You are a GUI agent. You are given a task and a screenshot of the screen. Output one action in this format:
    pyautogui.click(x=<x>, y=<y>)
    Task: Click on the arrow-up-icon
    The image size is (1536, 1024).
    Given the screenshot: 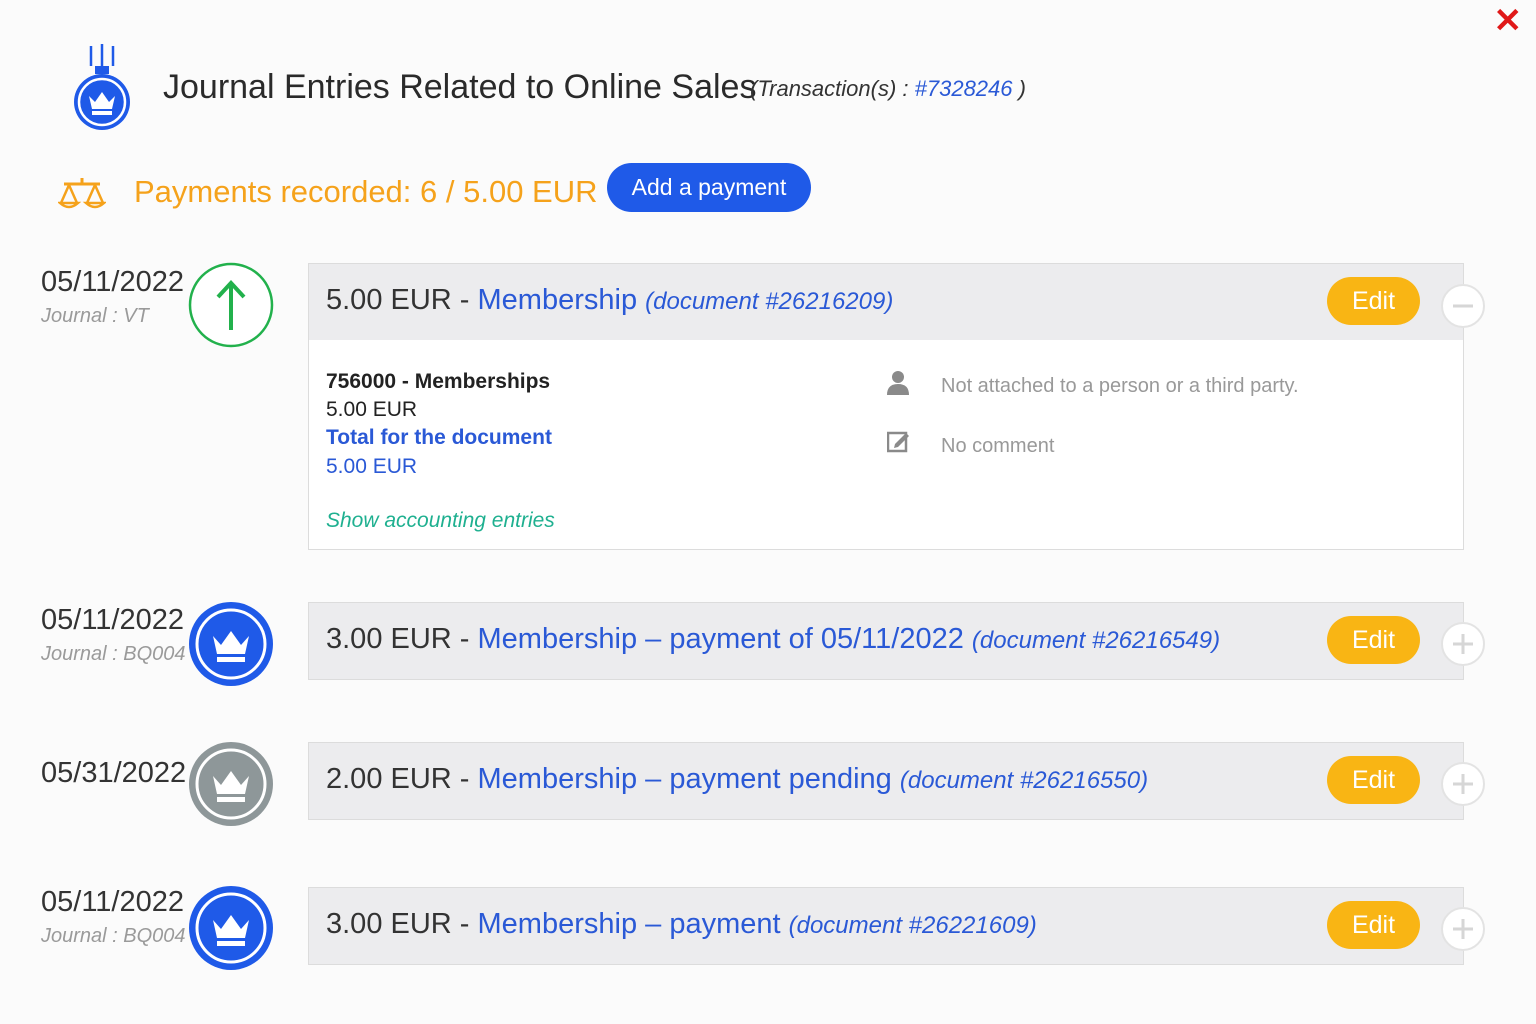 What is the action you would take?
    pyautogui.click(x=231, y=305)
    